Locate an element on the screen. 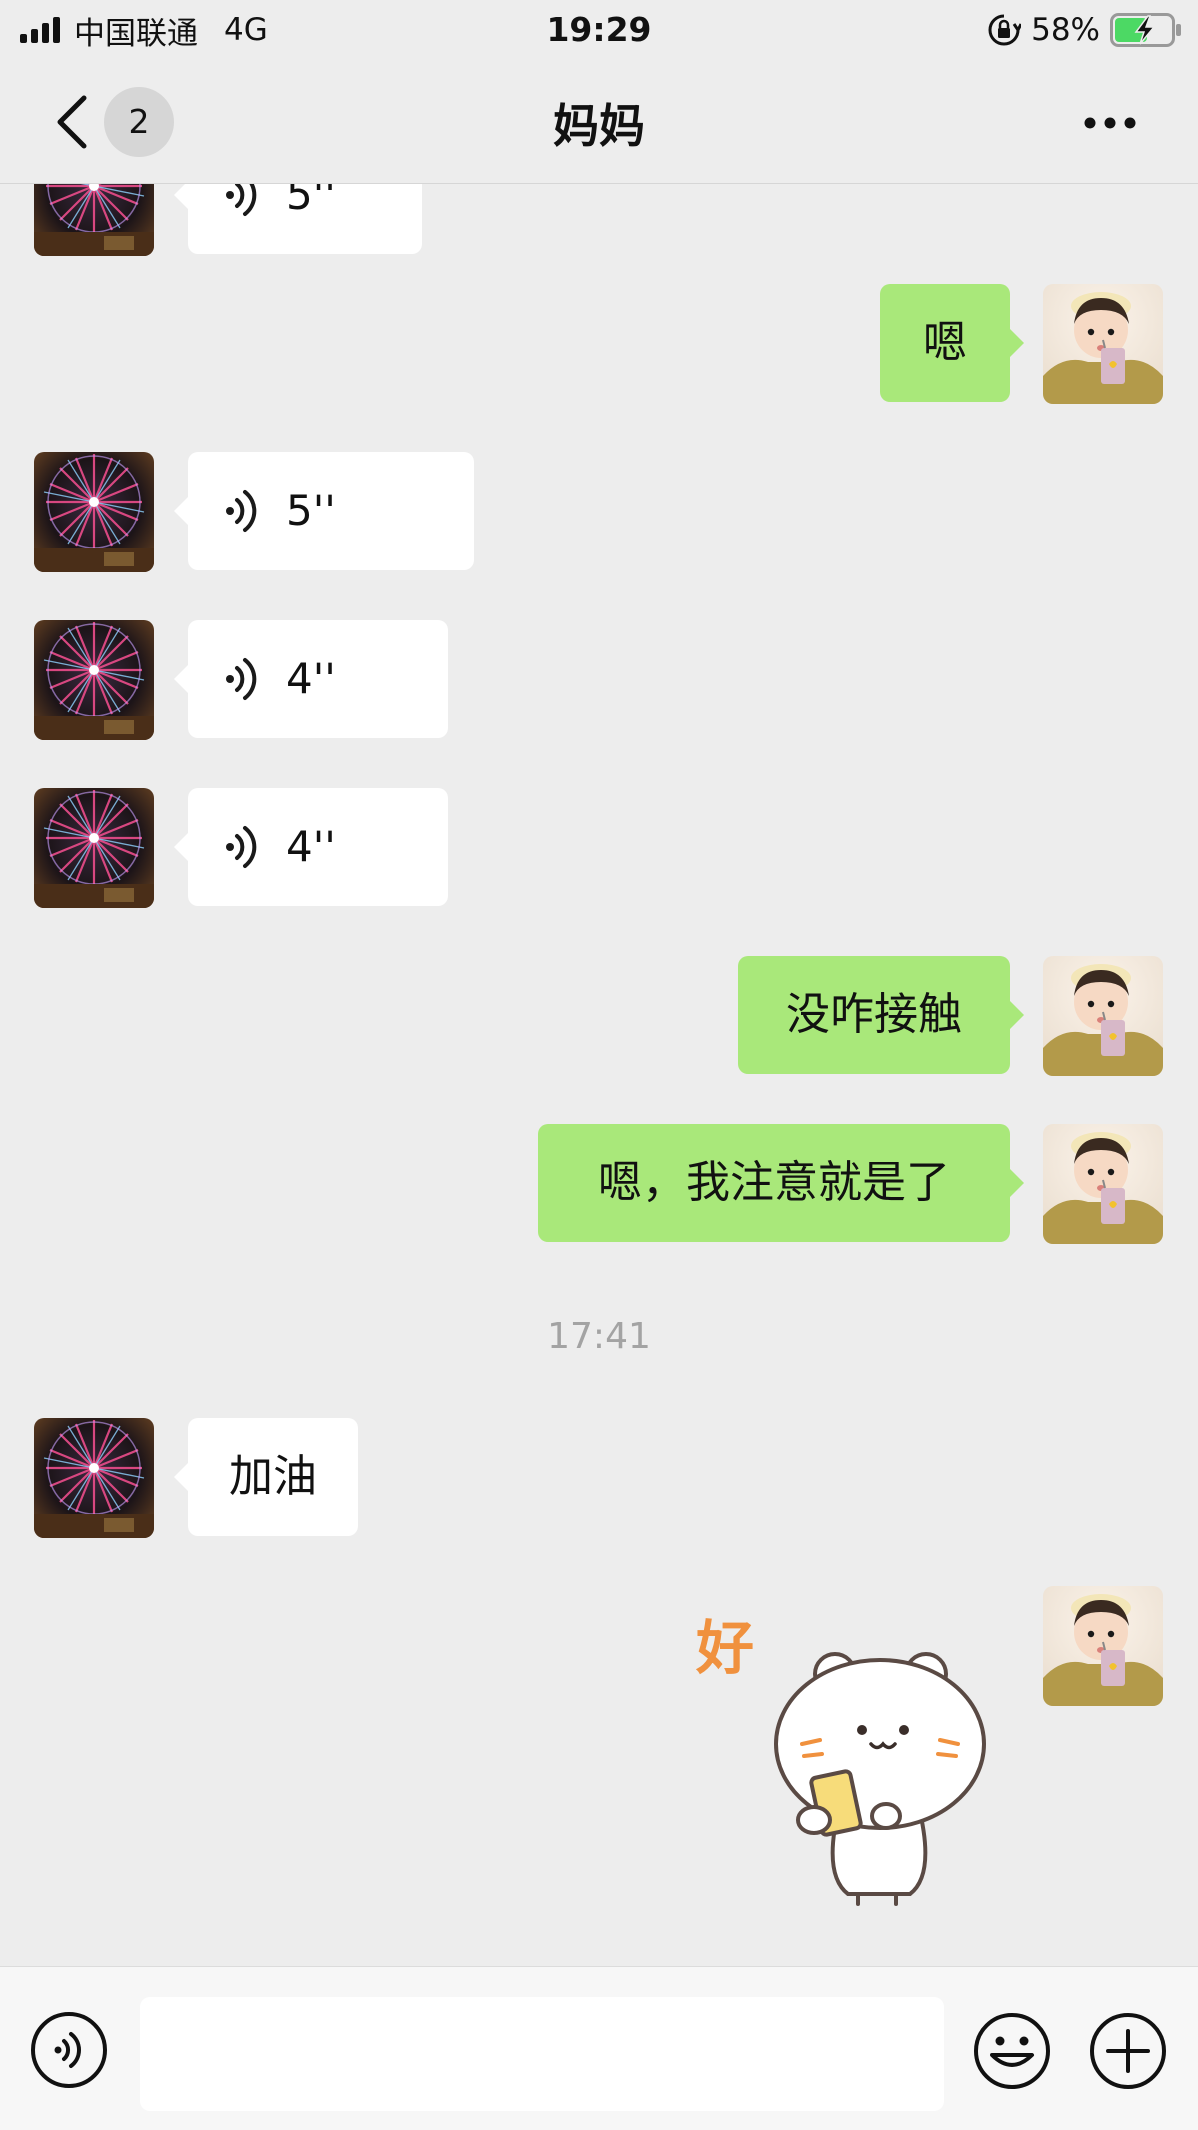 The image size is (1198, 2130). emoji-icon is located at coordinates (1012, 2051).